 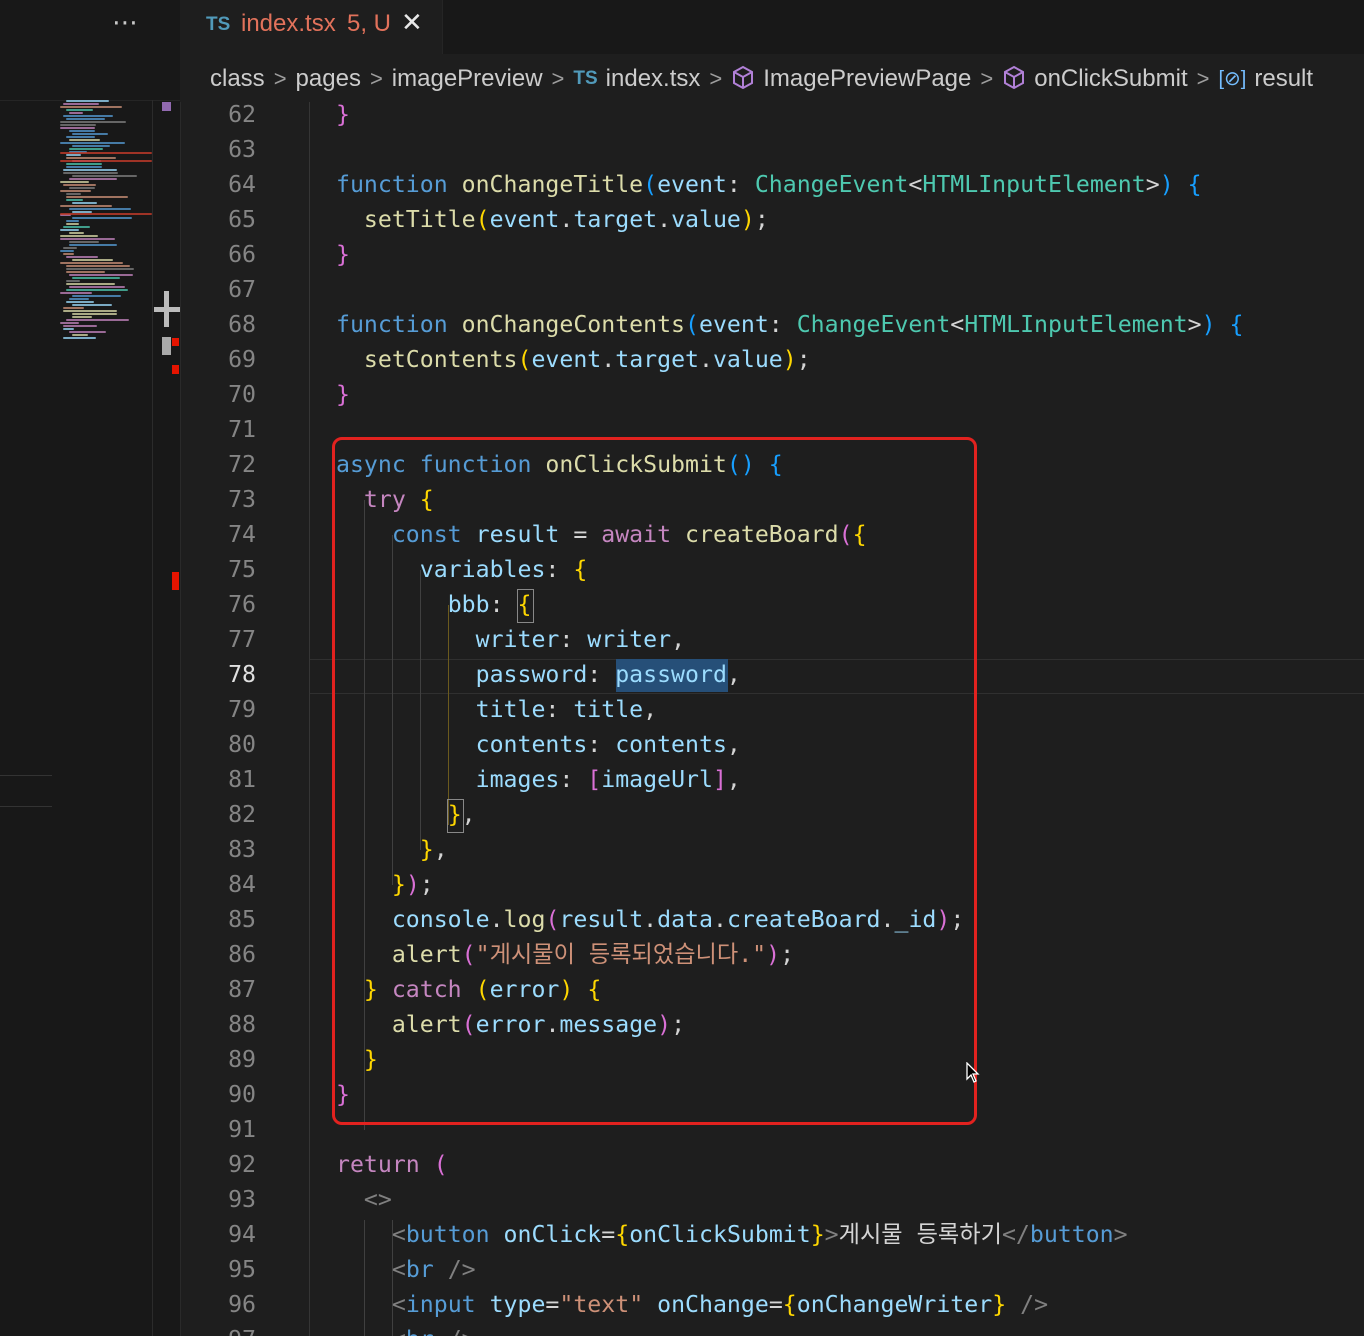 I want to click on code-token: onChange, so click(x=713, y=1304).